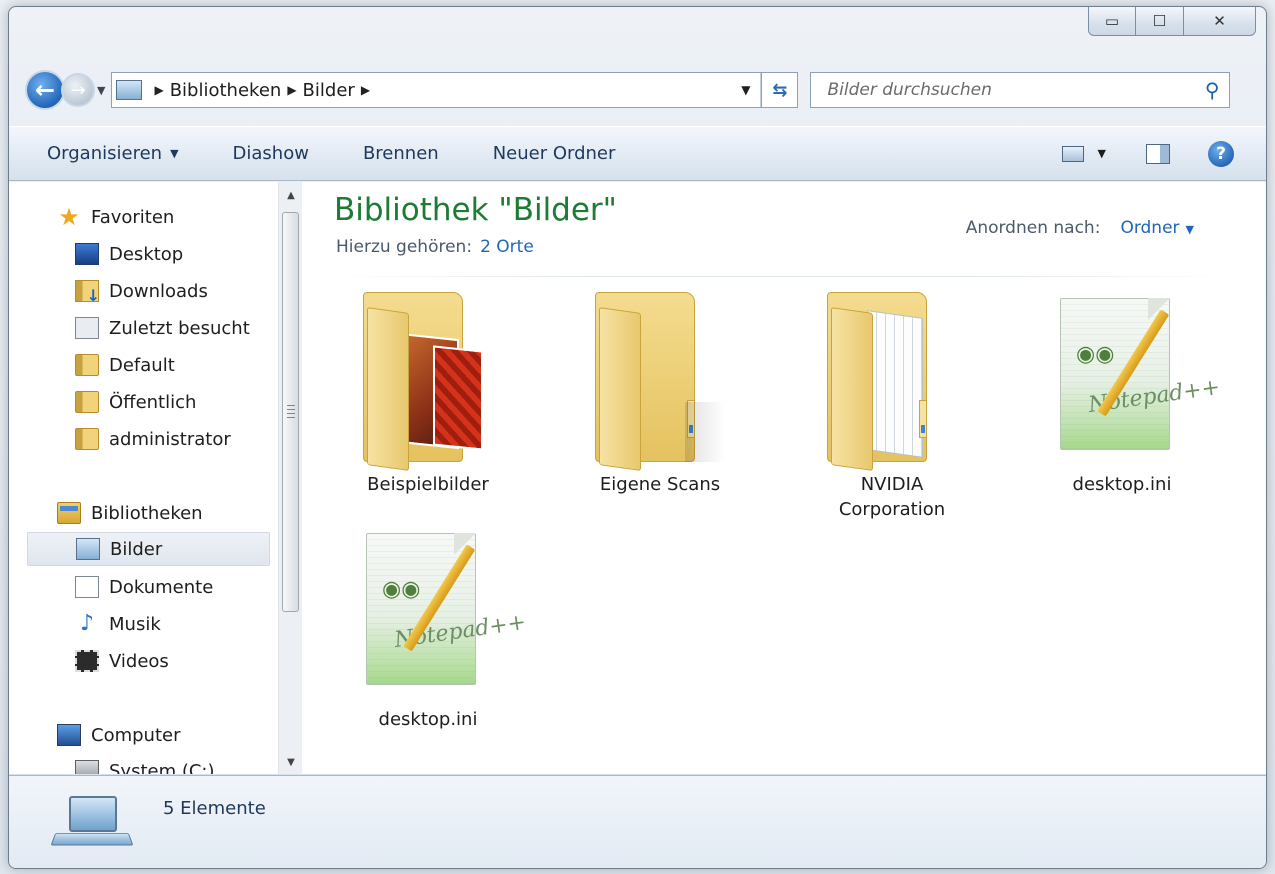 The image size is (1275, 874). Describe the element at coordinates (291, 195) in the screenshot. I see `scroll-up-icon: ▲` at that location.